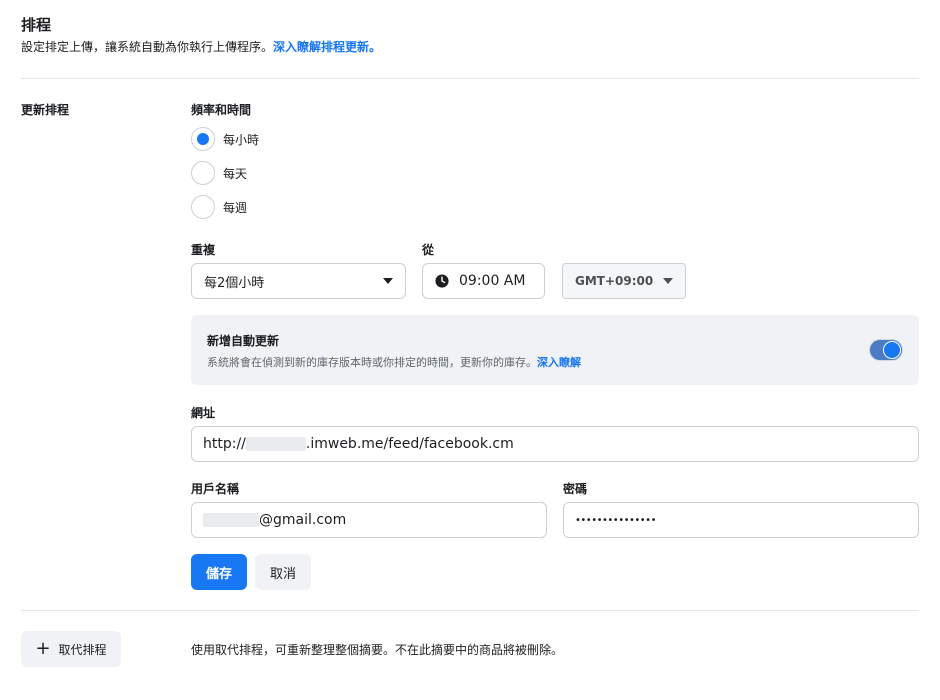 The height and width of the screenshot is (700, 940). Describe the element at coordinates (219, 207) in the screenshot. I see `radio-option-weekly: 每週` at that location.